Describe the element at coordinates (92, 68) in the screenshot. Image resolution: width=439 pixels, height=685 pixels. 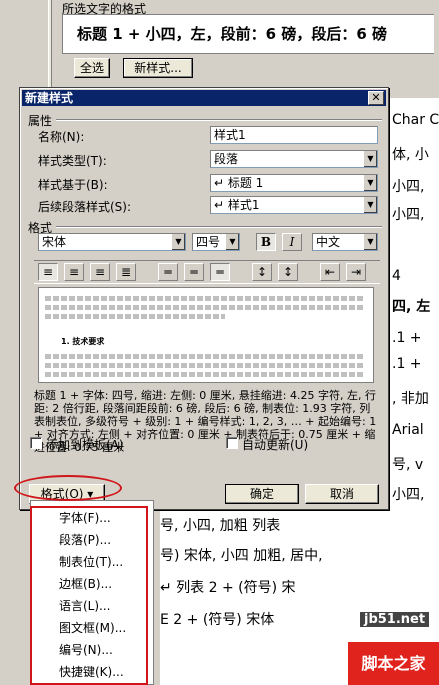
I see `select-all-button: 全选` at that location.